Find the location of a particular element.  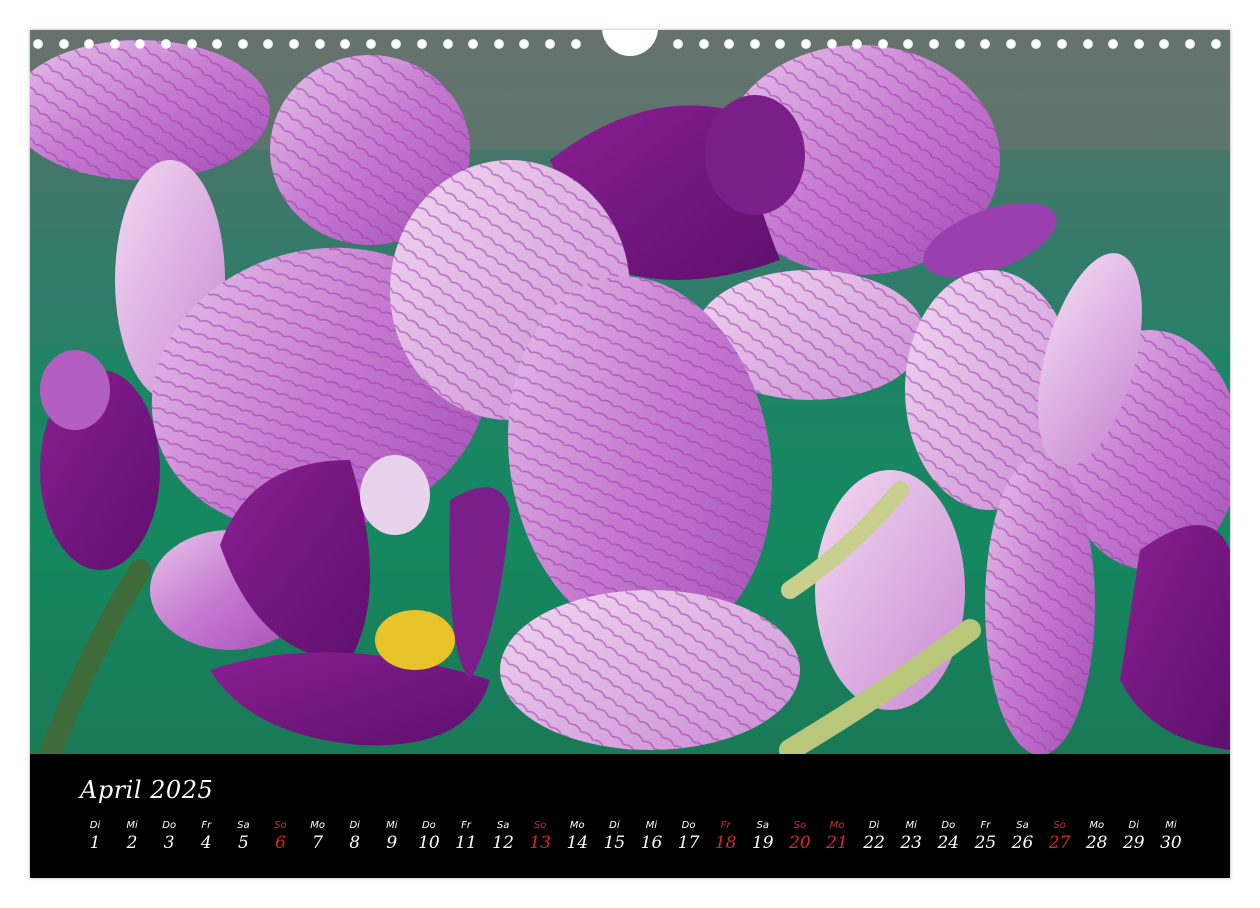

day-cell: Do 3 is located at coordinates (169, 836).